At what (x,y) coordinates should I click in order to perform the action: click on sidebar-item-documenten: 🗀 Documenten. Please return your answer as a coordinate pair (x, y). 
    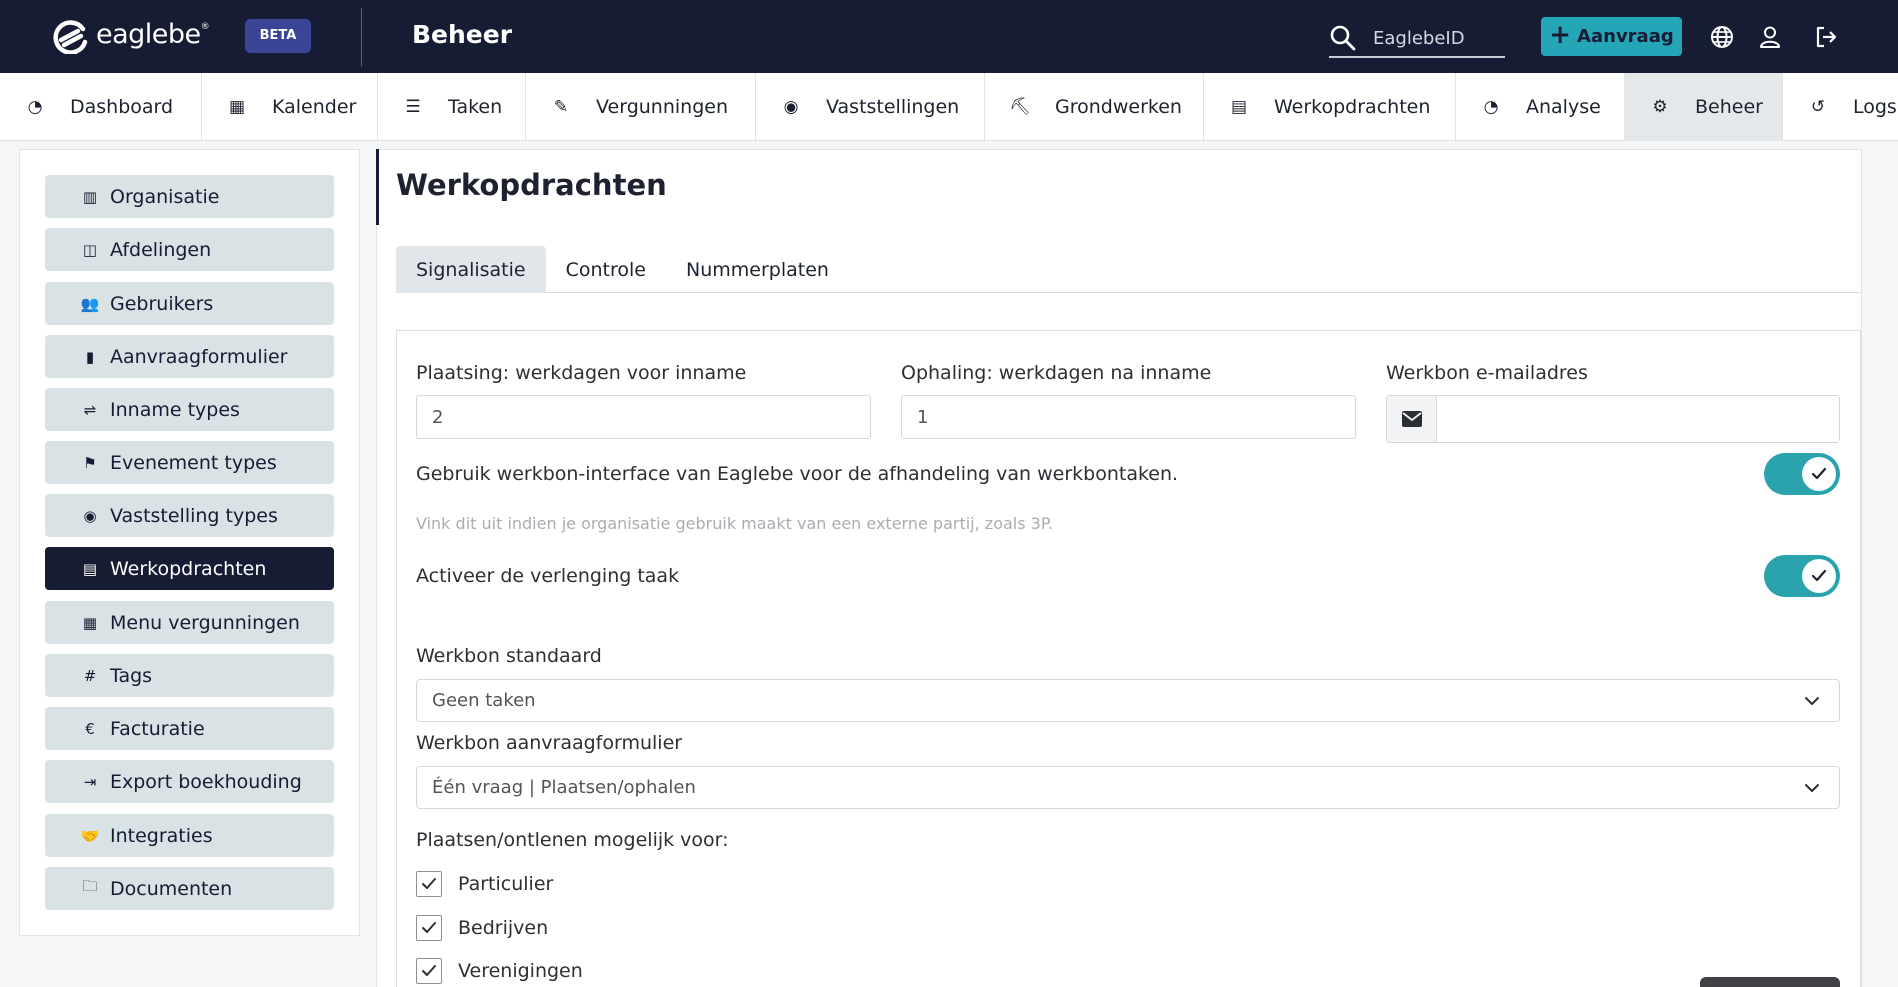
    Looking at the image, I should click on (189, 888).